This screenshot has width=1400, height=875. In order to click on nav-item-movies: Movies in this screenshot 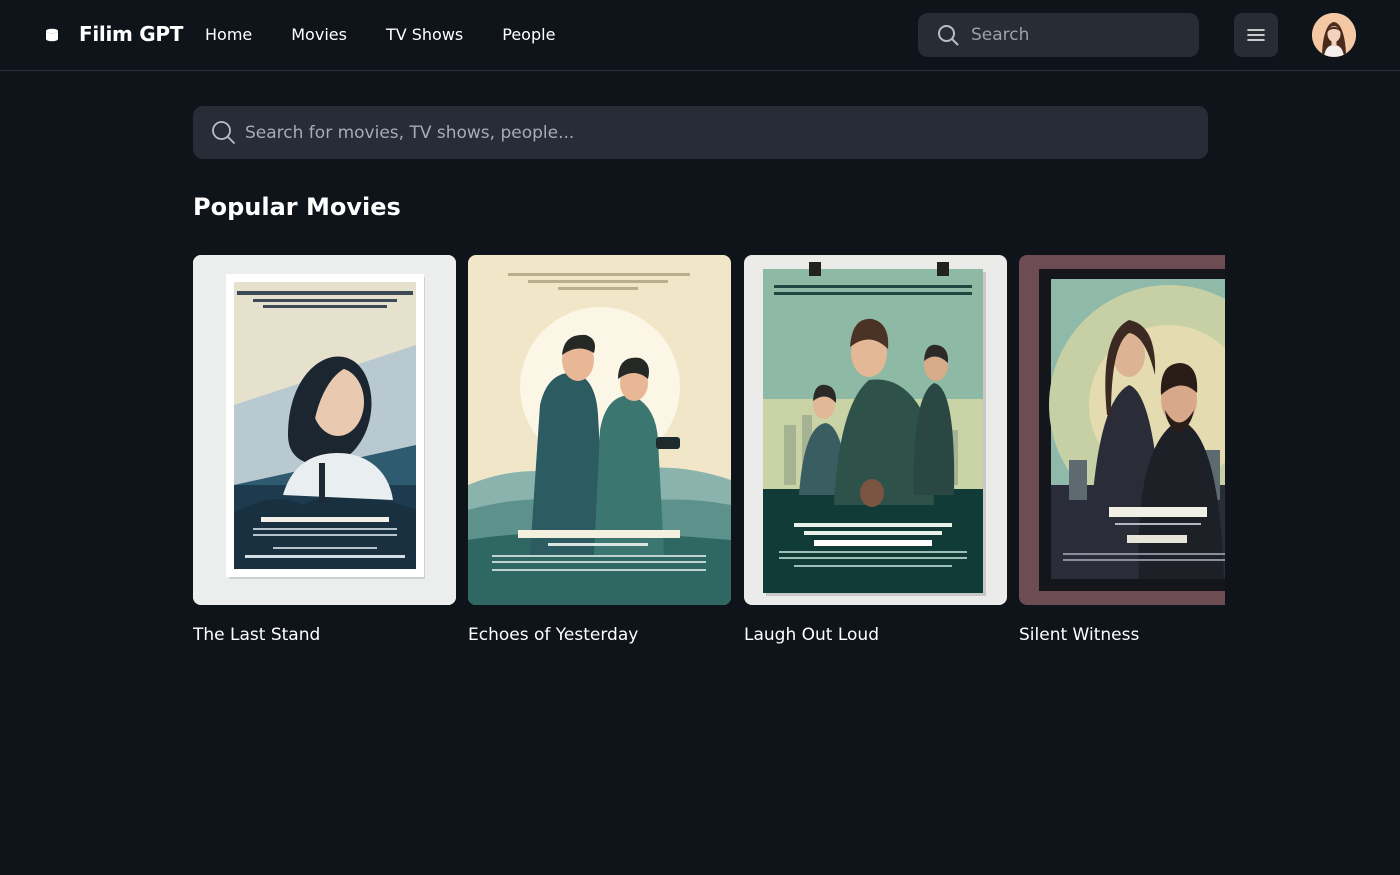, I will do `click(319, 34)`.